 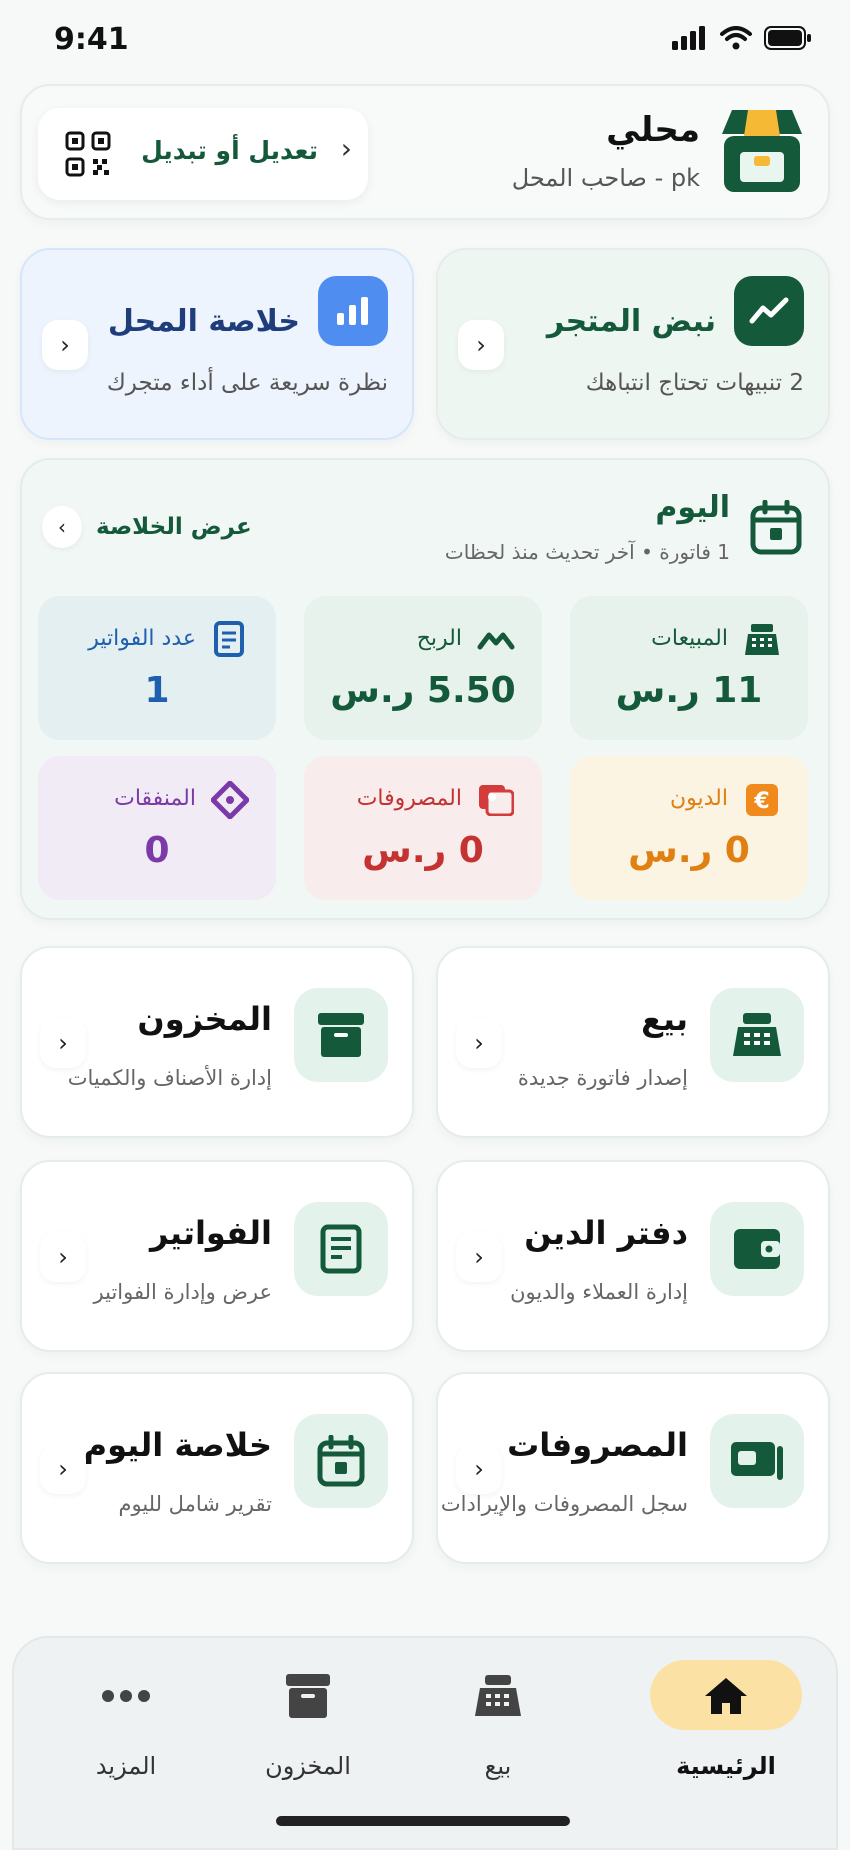 What do you see at coordinates (726, 1696) in the screenshot?
I see `home-icon` at bounding box center [726, 1696].